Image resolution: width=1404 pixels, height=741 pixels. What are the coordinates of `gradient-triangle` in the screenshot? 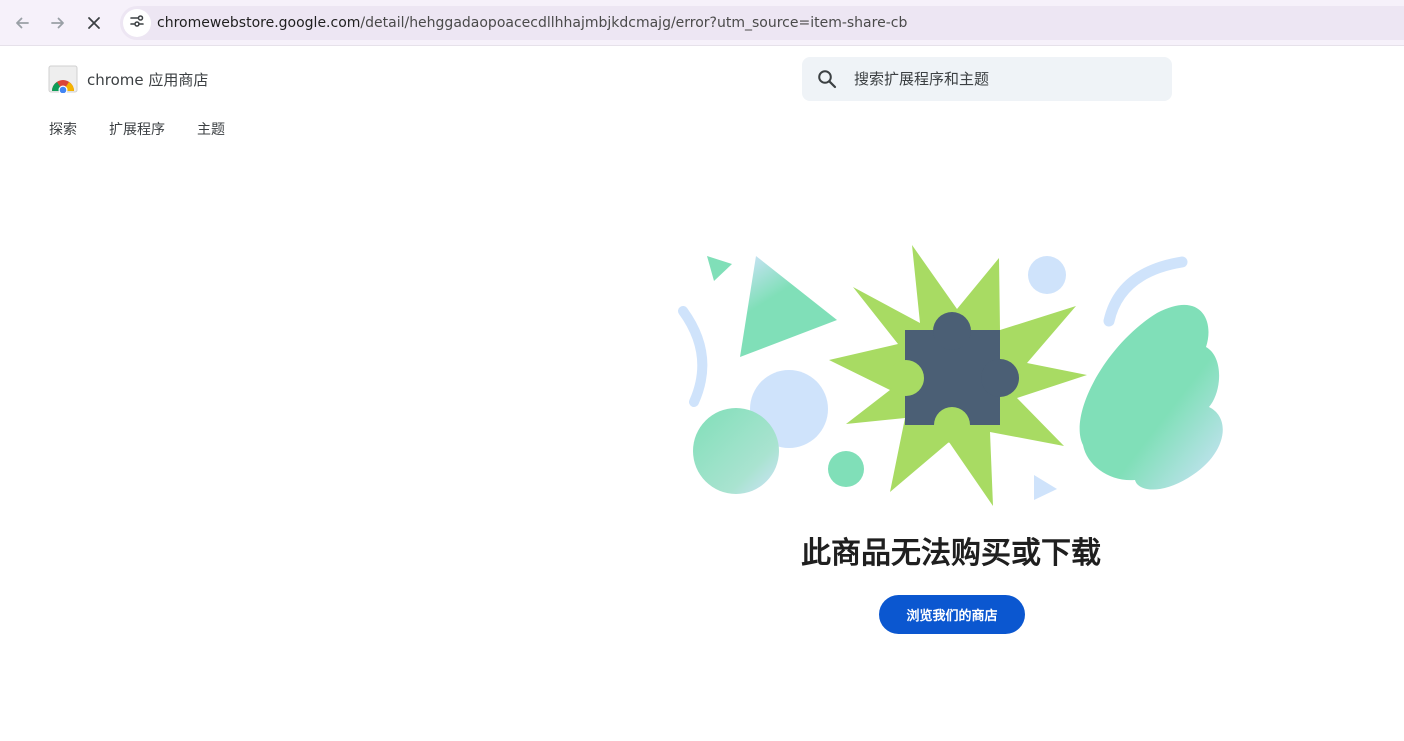 It's located at (788, 306).